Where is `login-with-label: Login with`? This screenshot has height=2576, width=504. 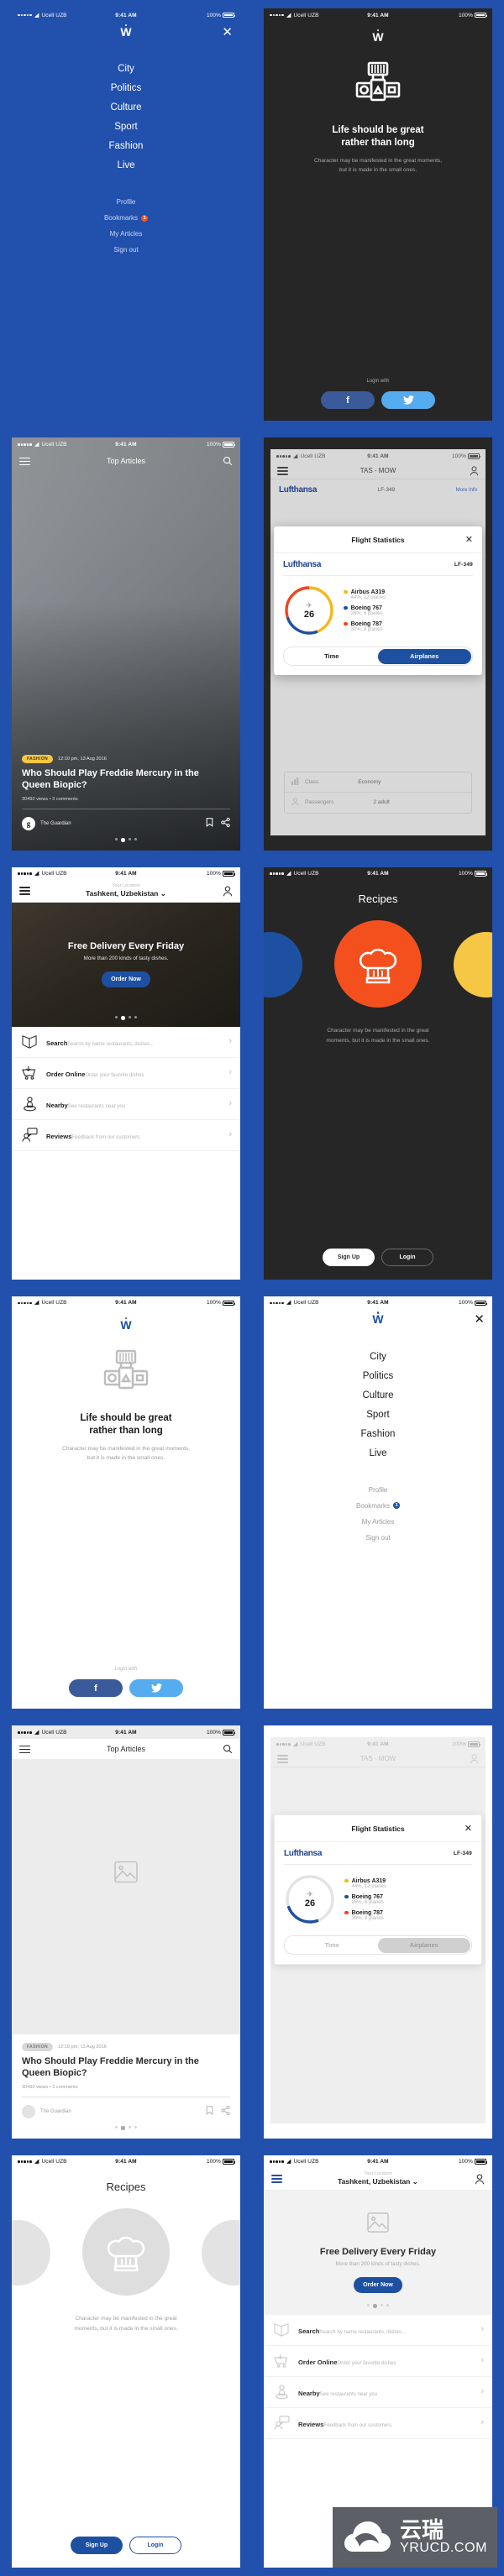 login-with-label: Login with is located at coordinates (378, 382).